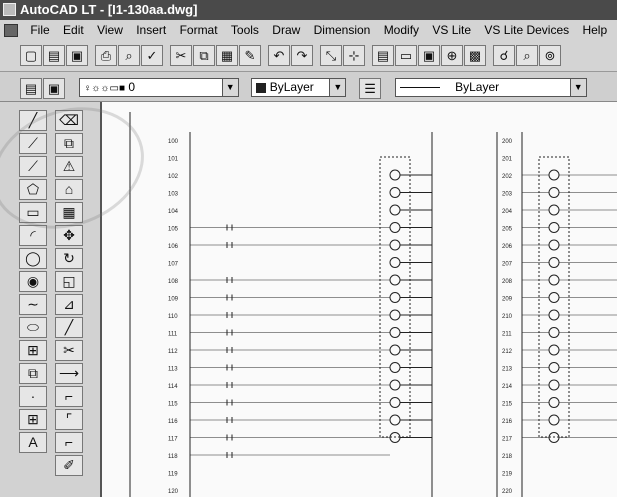 The width and height of the screenshot is (617, 497). I want to click on menu-vs-lite-devices: VS Lite Devices, so click(526, 30).